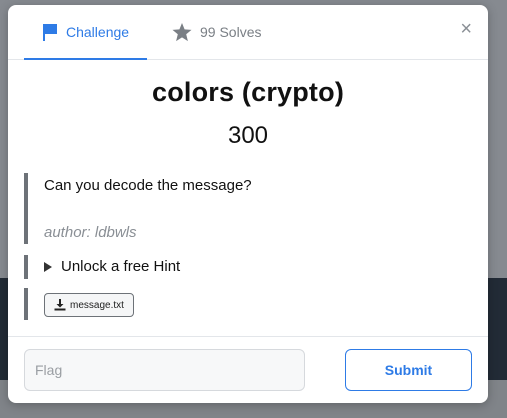  I want to click on tab-bar: Challenge 99 Solves ×, so click(248, 32).